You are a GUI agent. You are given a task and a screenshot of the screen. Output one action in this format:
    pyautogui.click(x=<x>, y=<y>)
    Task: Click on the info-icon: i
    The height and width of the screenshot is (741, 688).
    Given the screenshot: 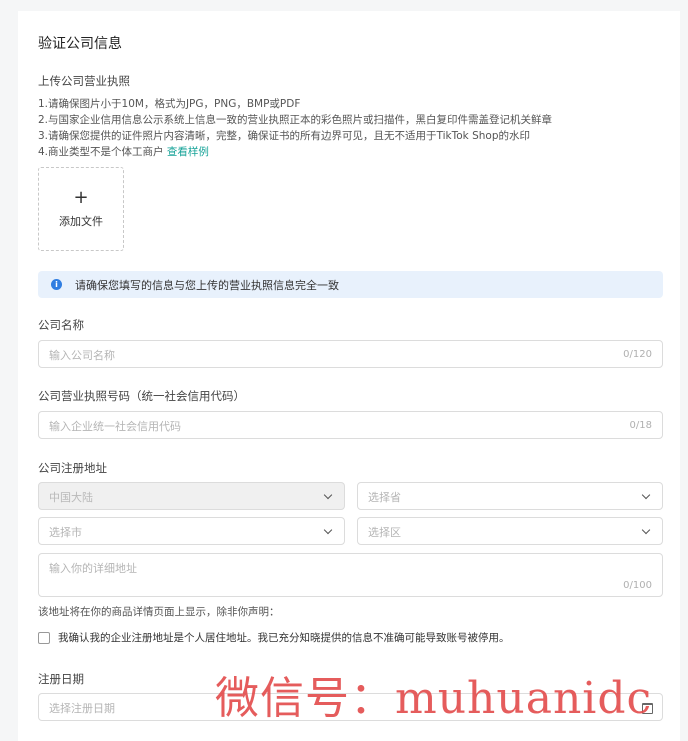 What is the action you would take?
    pyautogui.click(x=56, y=284)
    